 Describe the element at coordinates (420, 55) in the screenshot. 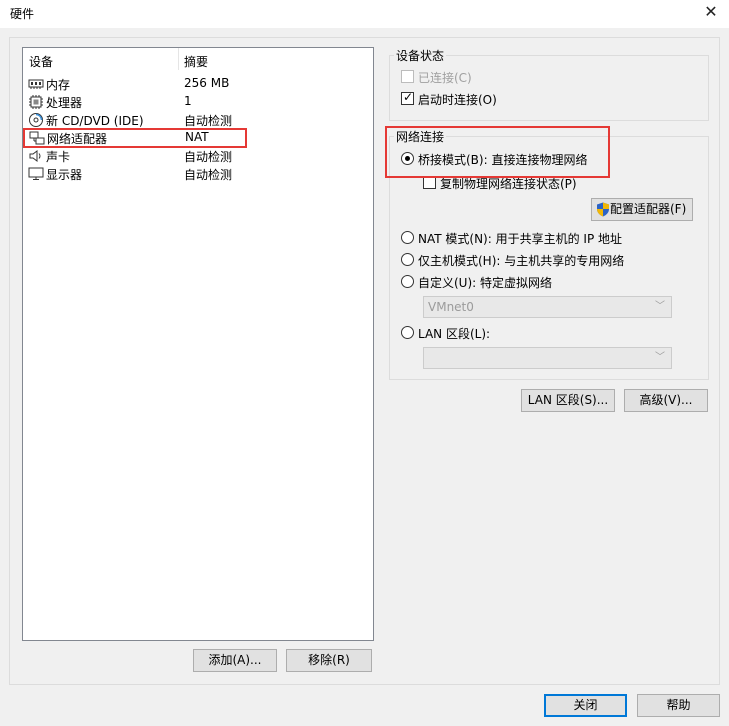

I see `device-status-title: 设备状态` at that location.